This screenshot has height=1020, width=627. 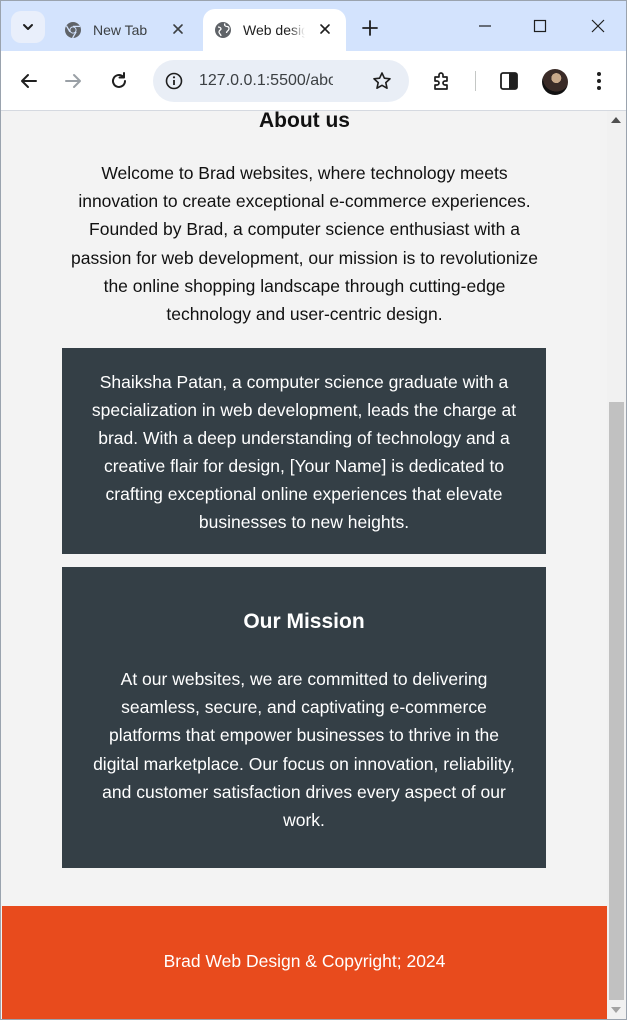 I want to click on plus-icon, so click(x=370, y=28).